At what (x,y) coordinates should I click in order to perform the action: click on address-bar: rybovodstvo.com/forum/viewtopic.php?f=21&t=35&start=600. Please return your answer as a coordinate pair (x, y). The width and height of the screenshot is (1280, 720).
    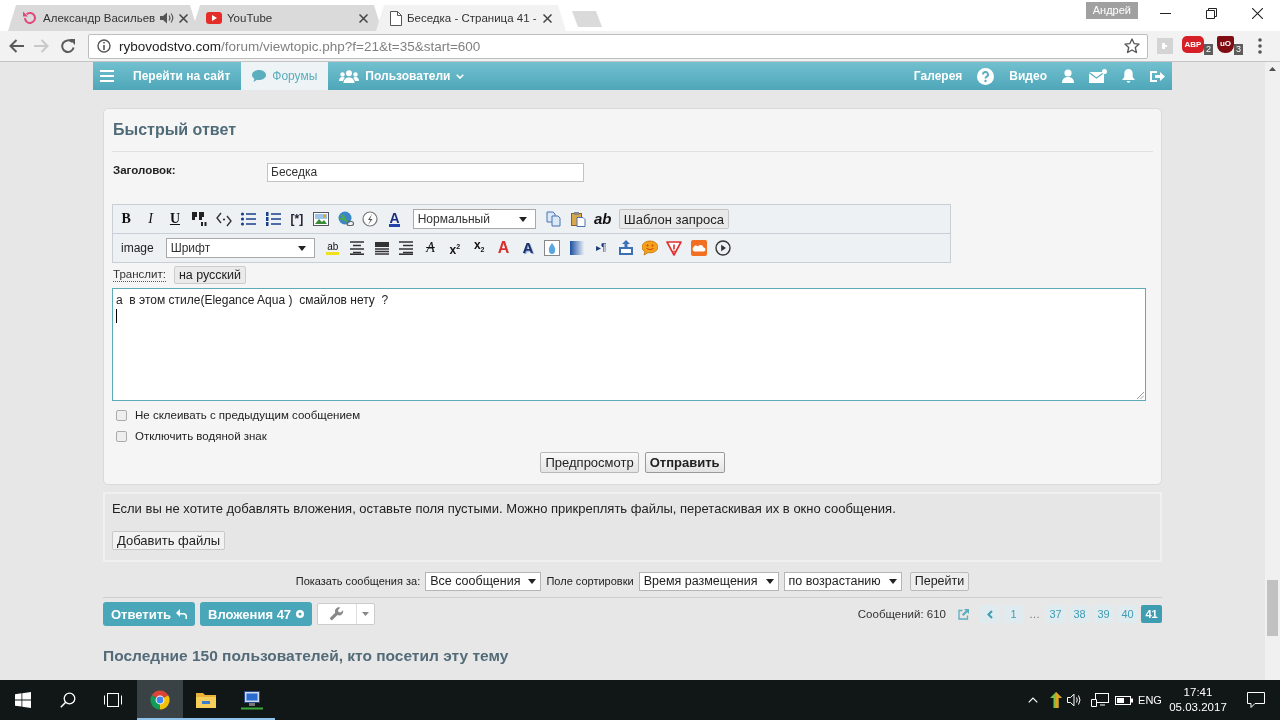
    Looking at the image, I should click on (618, 46).